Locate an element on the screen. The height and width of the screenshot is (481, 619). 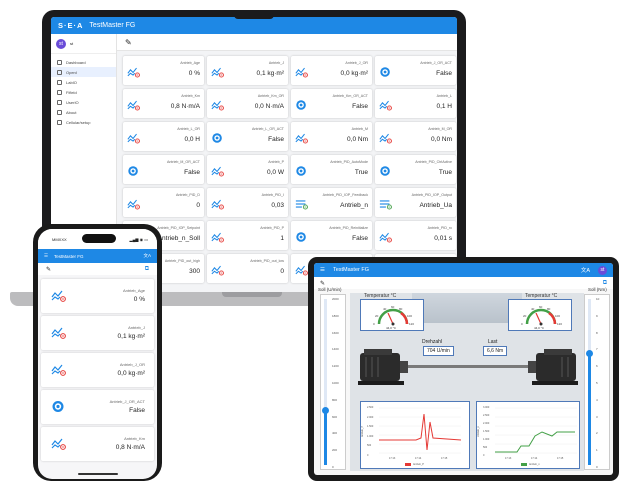
slider-tick-label: 10 is located at coordinates (598, 299).